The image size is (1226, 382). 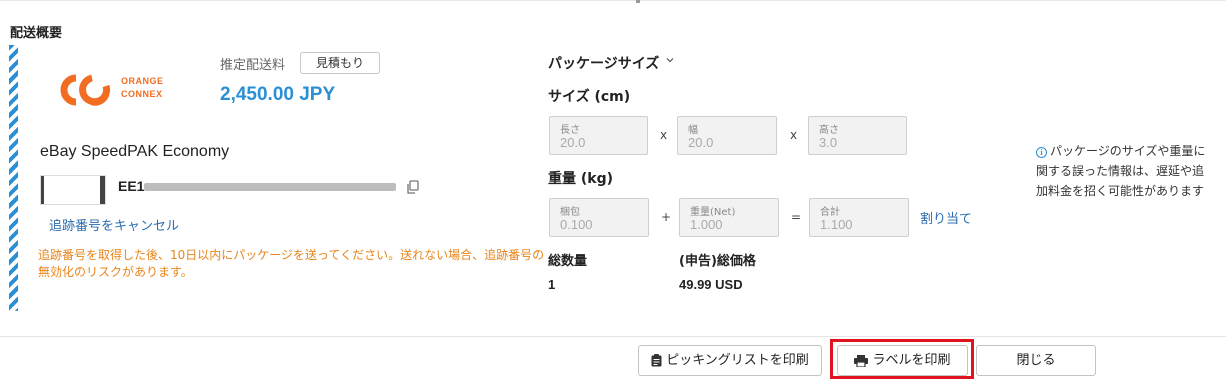 I want to click on clipboard-icon, so click(x=656, y=360).